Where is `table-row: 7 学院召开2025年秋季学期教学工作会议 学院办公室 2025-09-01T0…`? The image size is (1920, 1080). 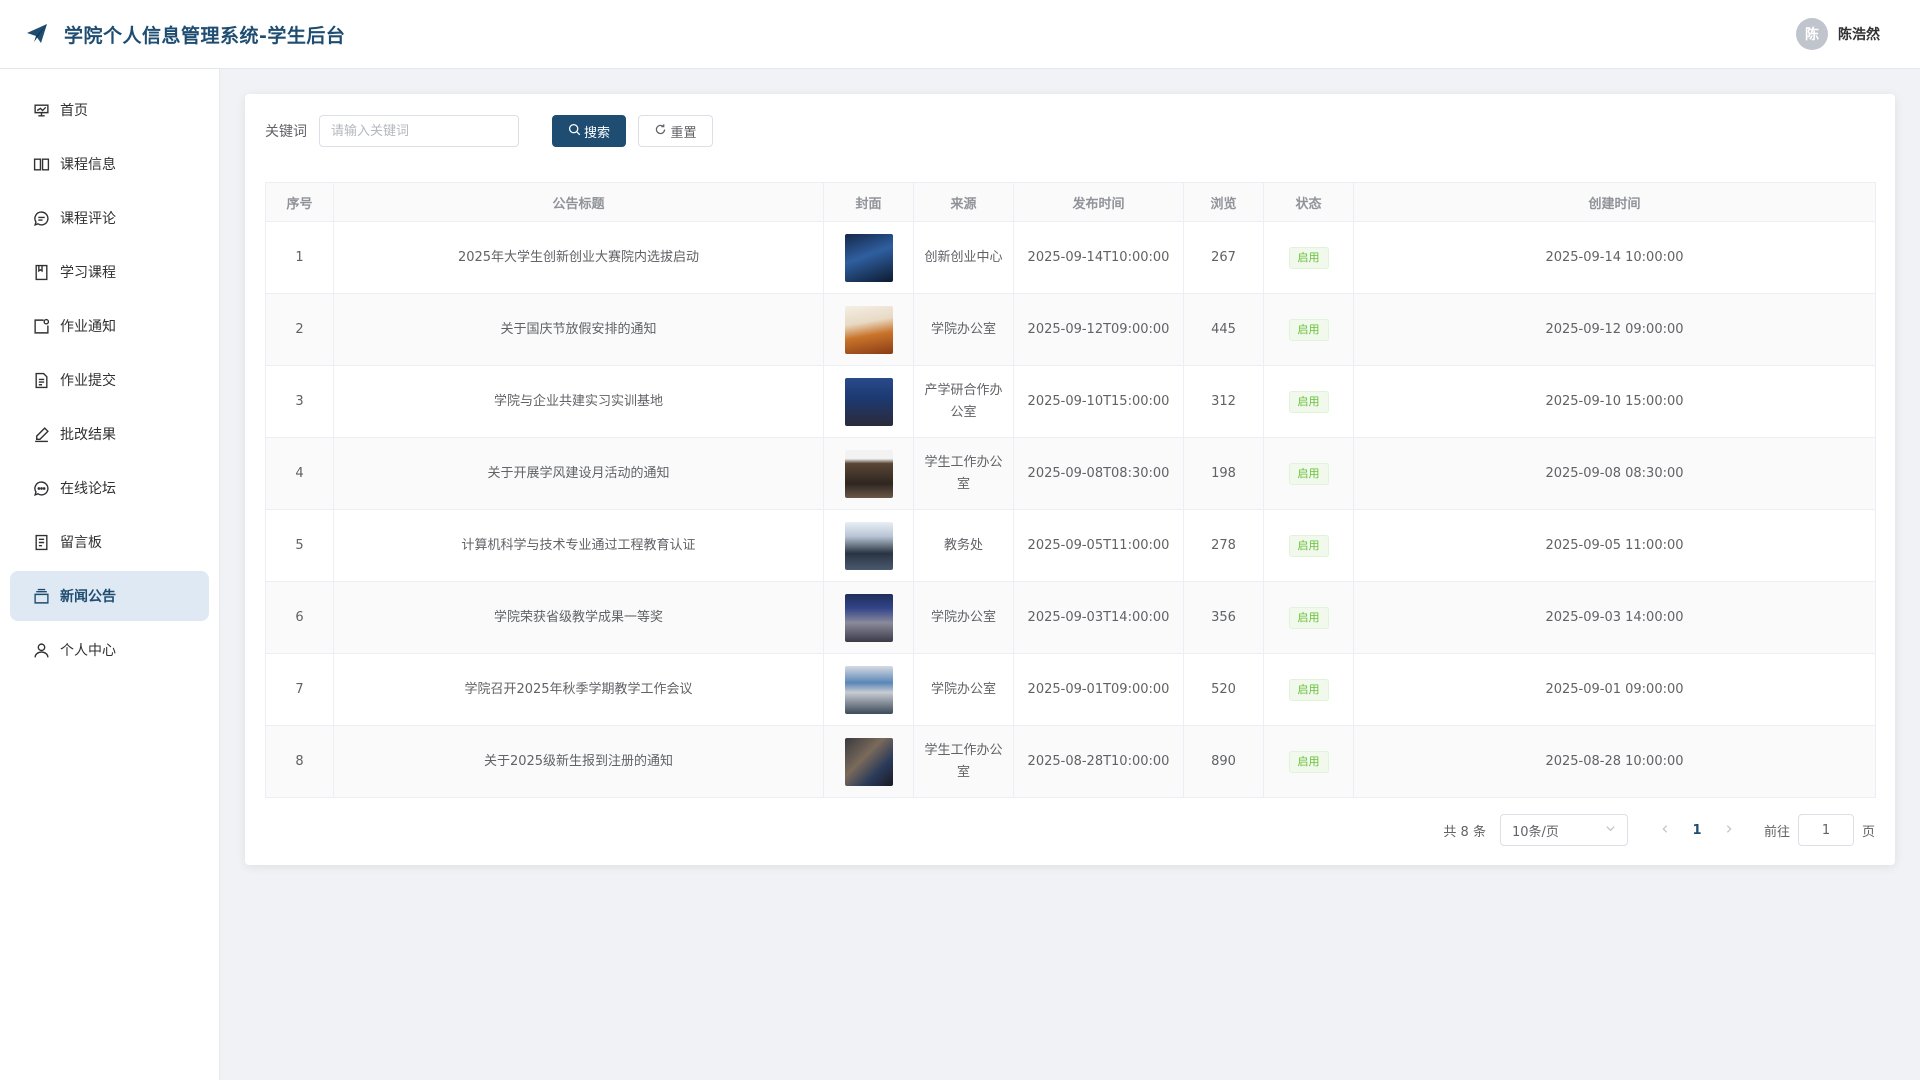 table-row: 7 学院召开2025年秋季学期教学工作会议 学院办公室 2025-09-01T0… is located at coordinates (1070, 689).